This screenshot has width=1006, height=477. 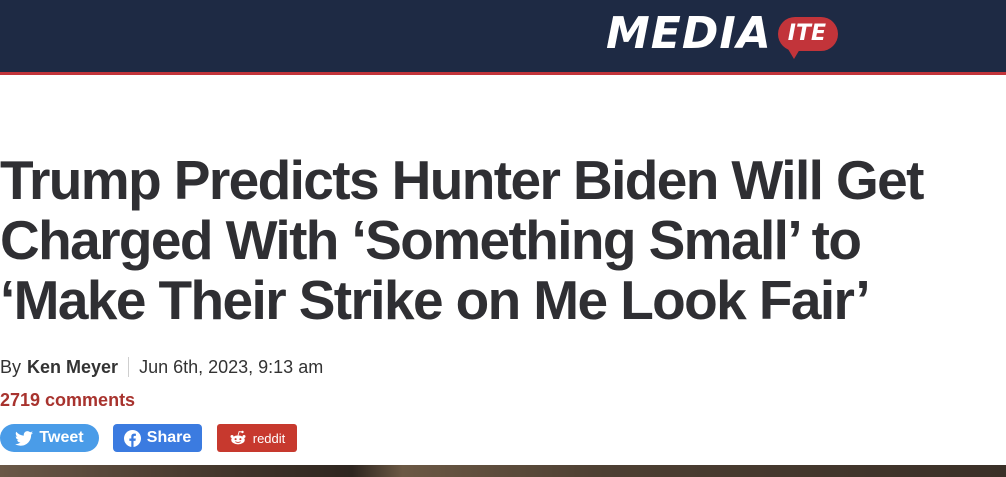 I want to click on logo-speech-bubble: ITE, so click(x=808, y=38).